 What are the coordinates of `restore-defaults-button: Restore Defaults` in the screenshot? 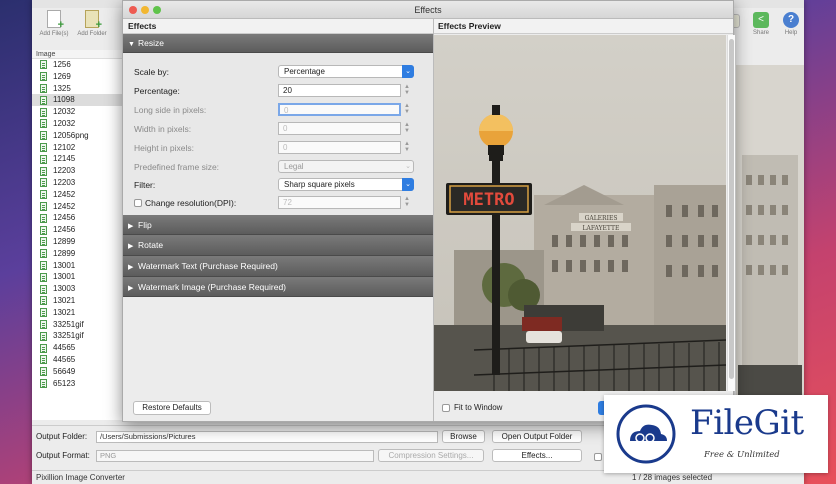 It's located at (172, 408).